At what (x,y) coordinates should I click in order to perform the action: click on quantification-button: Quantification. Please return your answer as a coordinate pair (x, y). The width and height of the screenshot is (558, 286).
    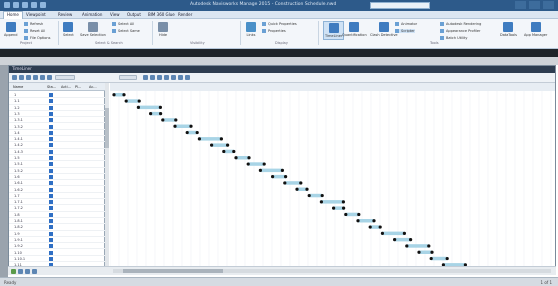
    Looking at the image, I should click on (354, 29).